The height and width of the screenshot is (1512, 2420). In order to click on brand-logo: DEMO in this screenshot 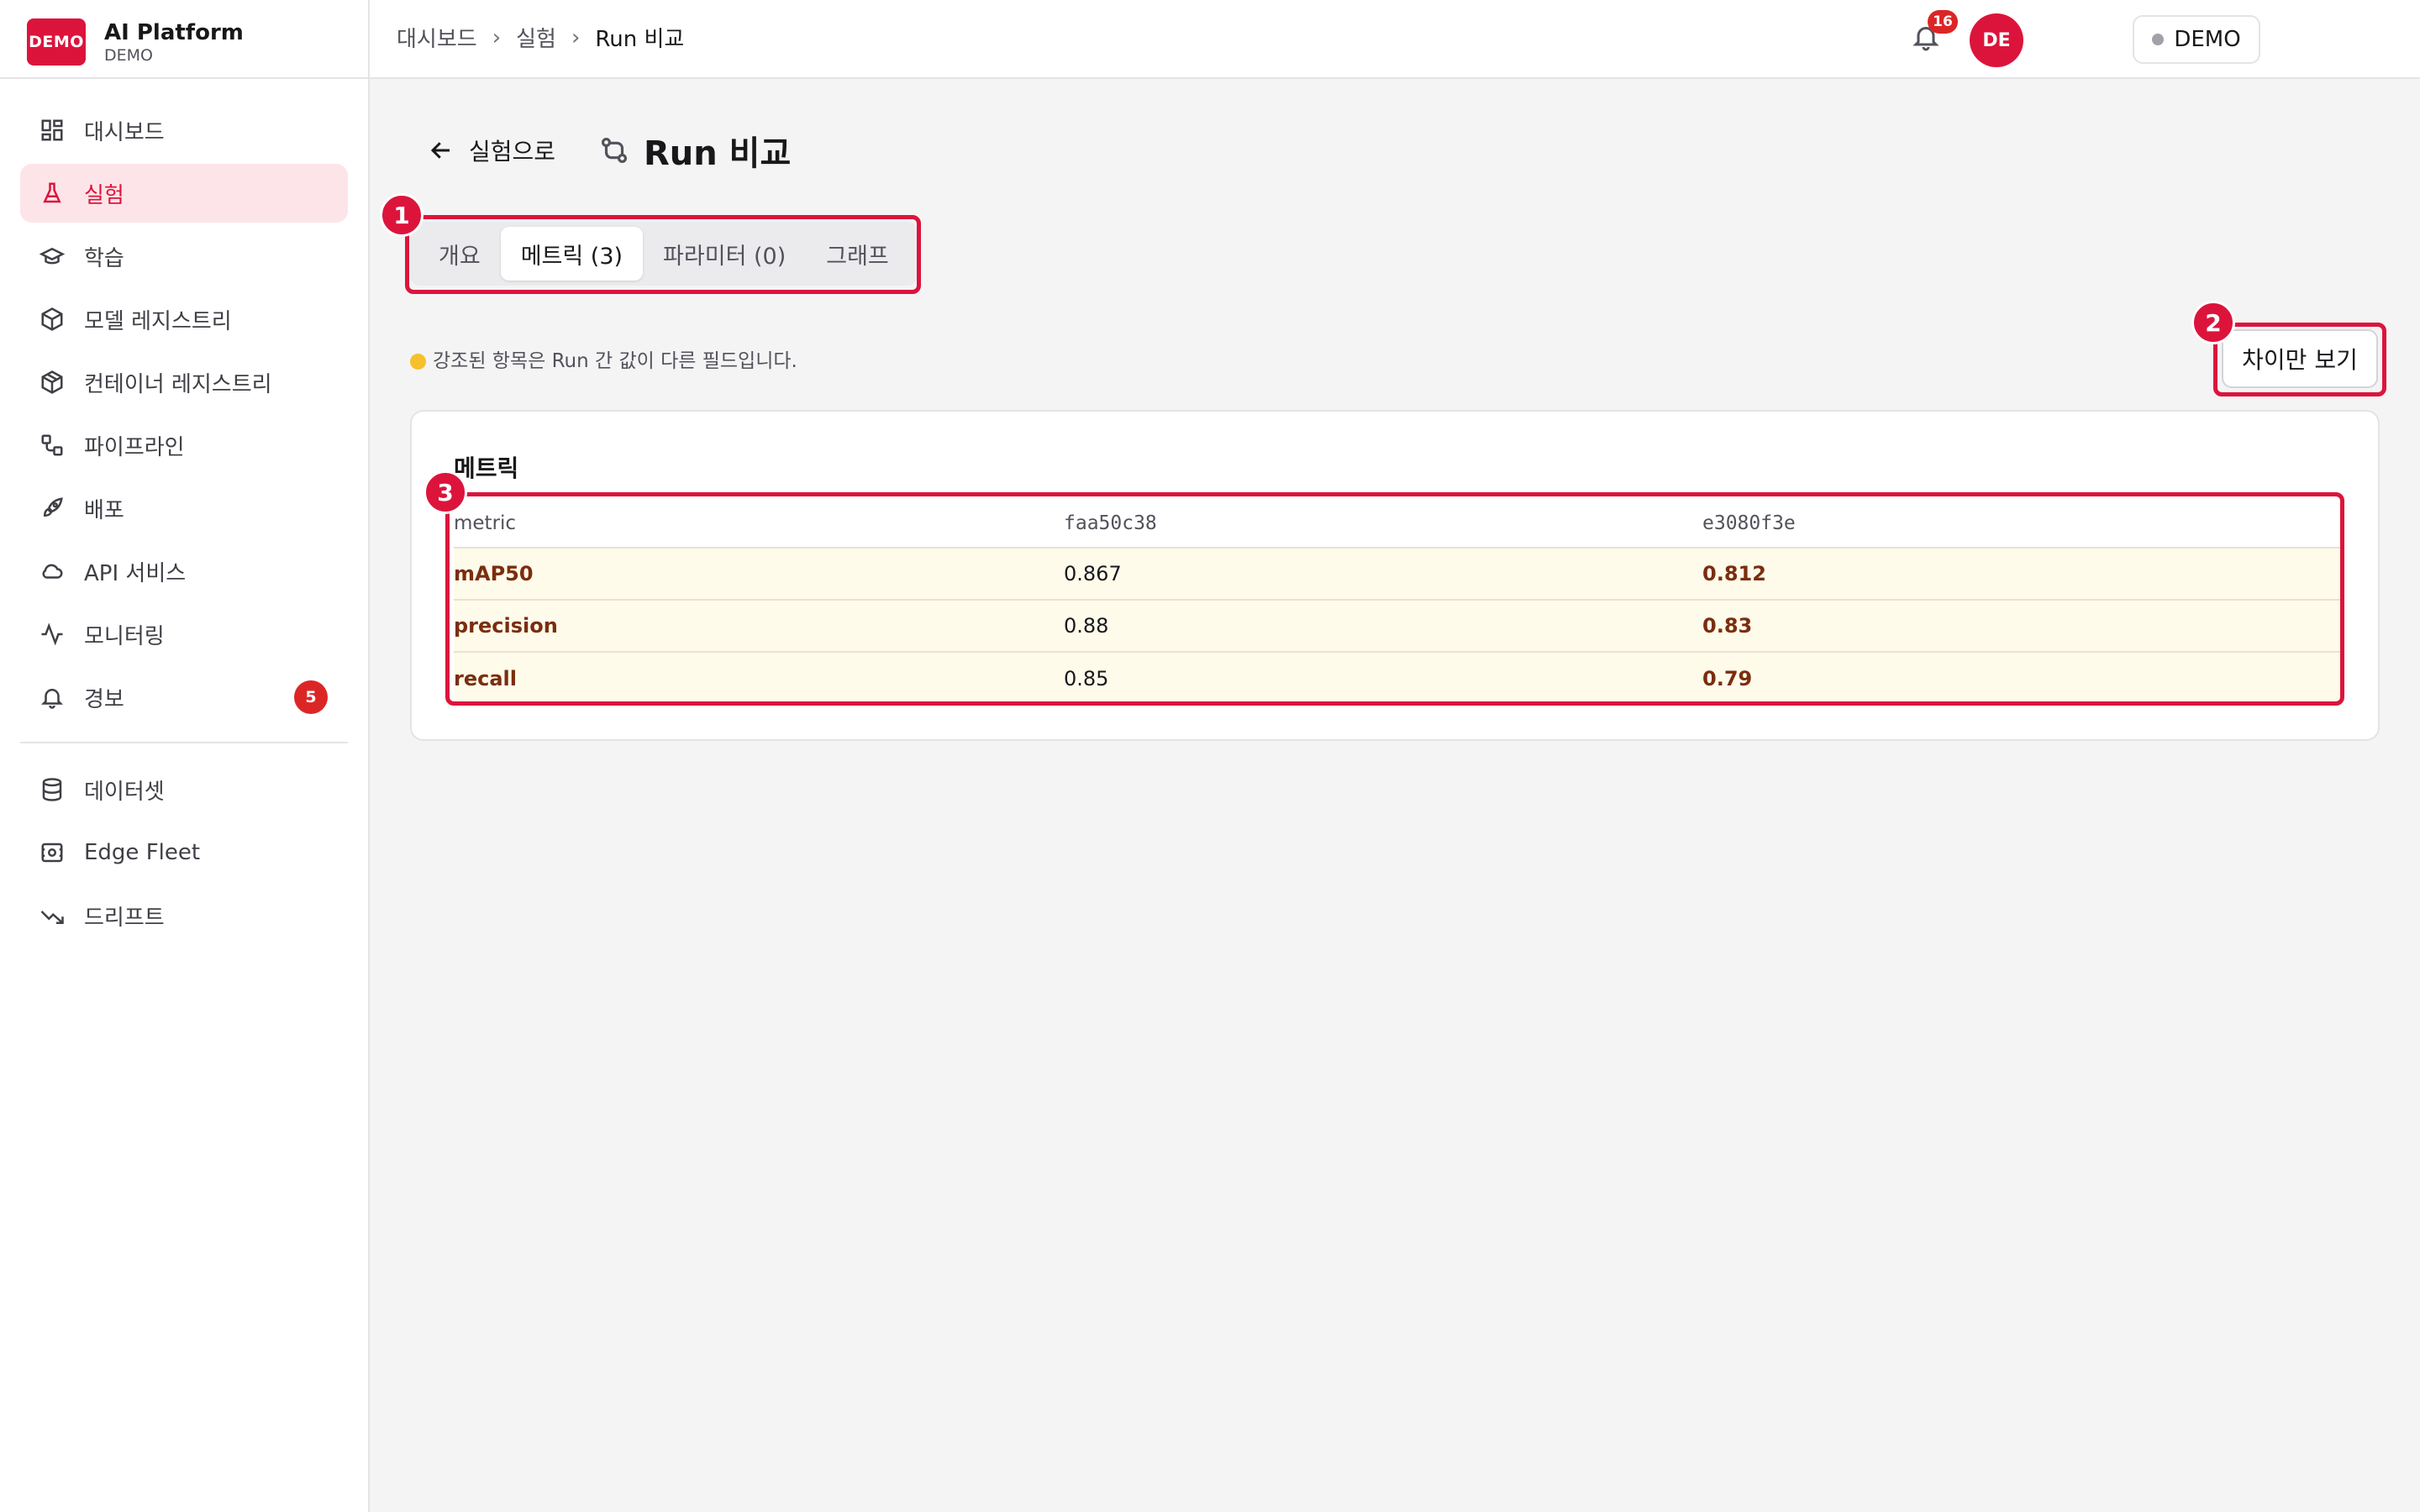, I will do `click(56, 42)`.